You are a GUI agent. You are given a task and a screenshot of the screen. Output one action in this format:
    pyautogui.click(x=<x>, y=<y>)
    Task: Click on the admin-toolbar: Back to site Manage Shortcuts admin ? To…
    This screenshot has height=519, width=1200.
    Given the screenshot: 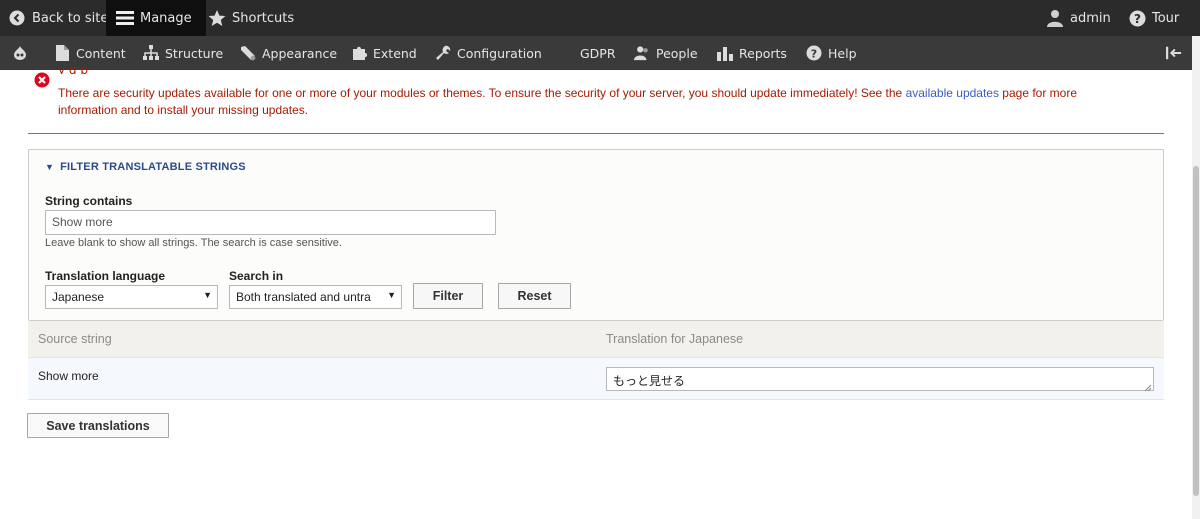 What is the action you would take?
    pyautogui.click(x=600, y=18)
    